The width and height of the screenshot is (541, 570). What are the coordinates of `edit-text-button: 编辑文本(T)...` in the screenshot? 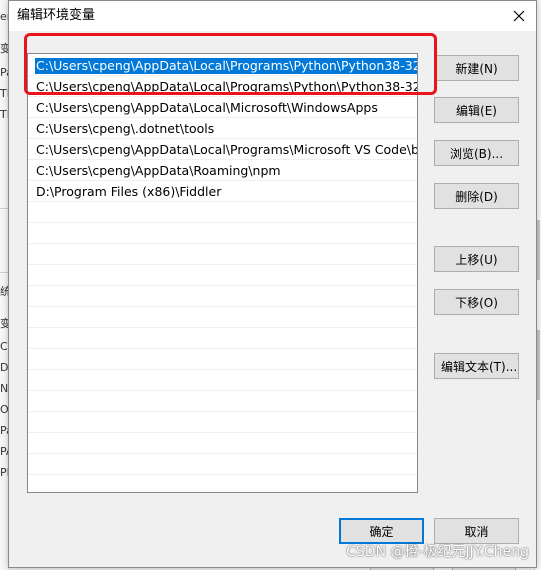 It's located at (476, 366).